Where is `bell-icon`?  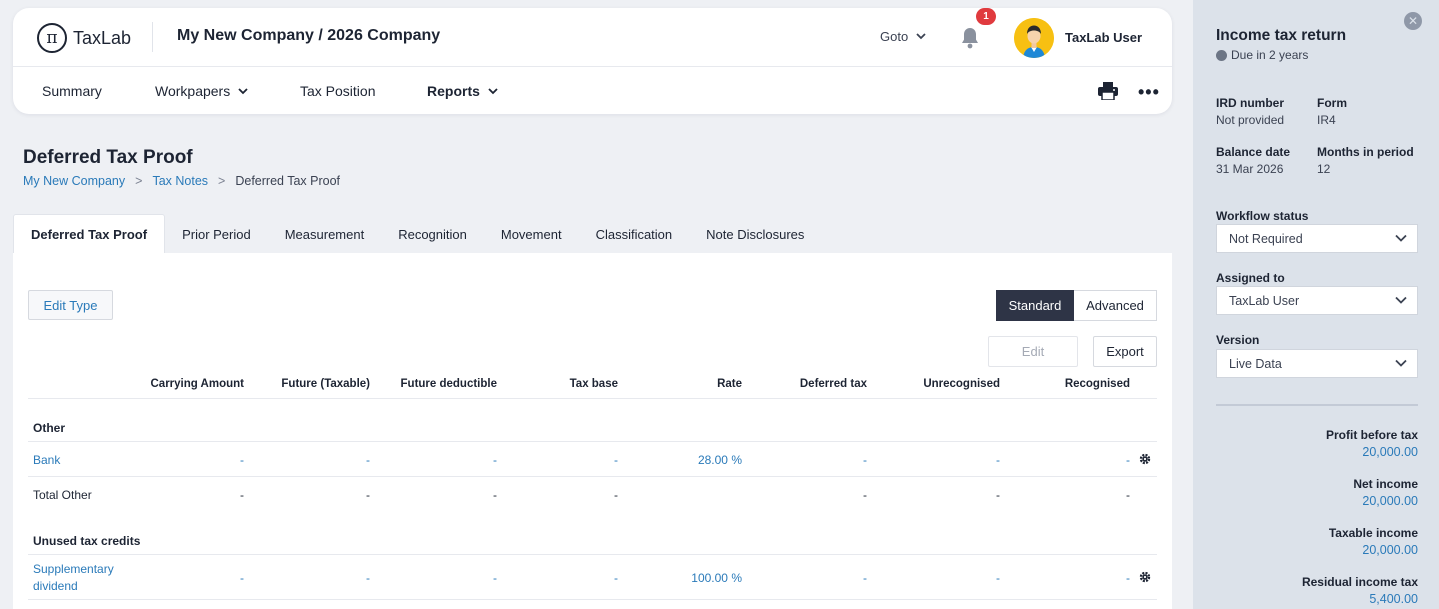 bell-icon is located at coordinates (970, 38).